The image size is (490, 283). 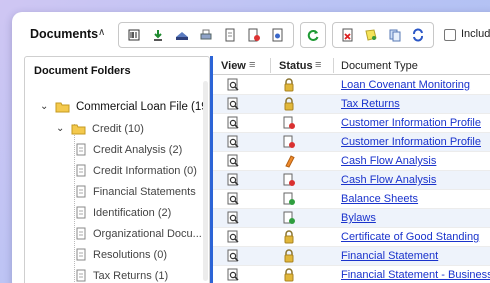 What do you see at coordinates (132, 212) in the screenshot?
I see `tree-item-label: Identification (2)` at bounding box center [132, 212].